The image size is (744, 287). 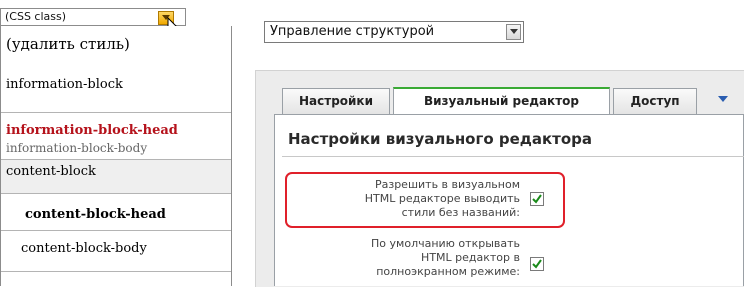 I want to click on setting-label-line: HTML редакторе выводить, so click(x=442, y=198).